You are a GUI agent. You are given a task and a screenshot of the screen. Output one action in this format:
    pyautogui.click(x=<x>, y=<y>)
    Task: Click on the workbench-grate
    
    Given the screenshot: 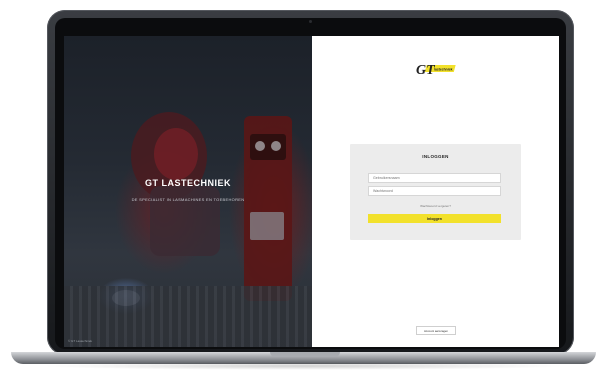 What is the action you would take?
    pyautogui.click(x=188, y=316)
    